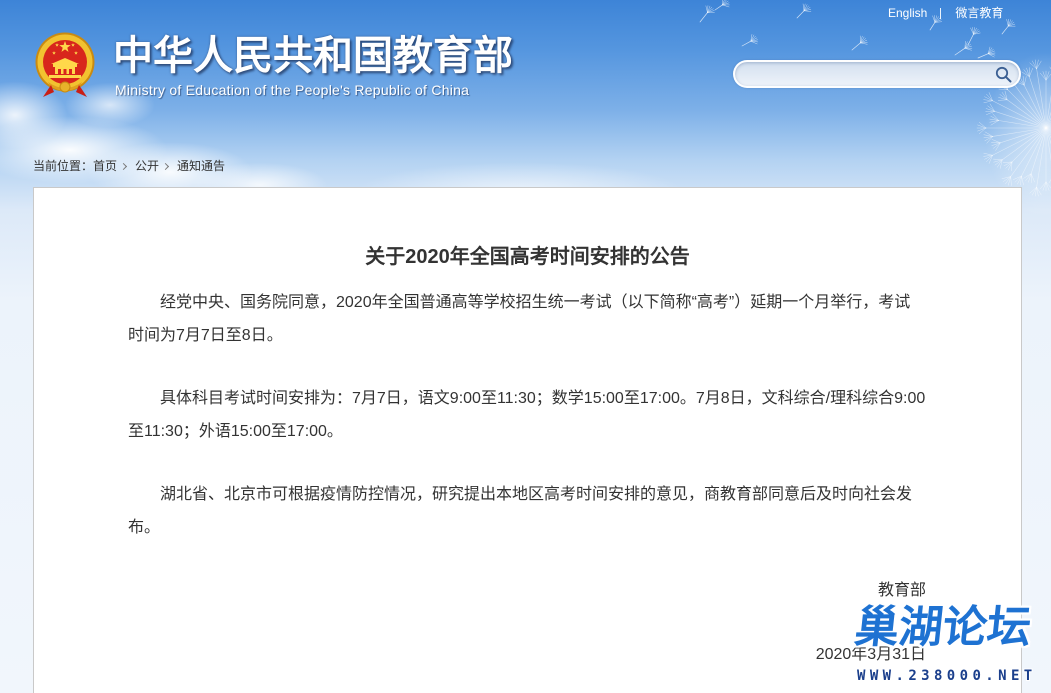  What do you see at coordinates (129, 166) in the screenshot?
I see `breadcrumb: 当前位置： 首页 公开 通知通告` at bounding box center [129, 166].